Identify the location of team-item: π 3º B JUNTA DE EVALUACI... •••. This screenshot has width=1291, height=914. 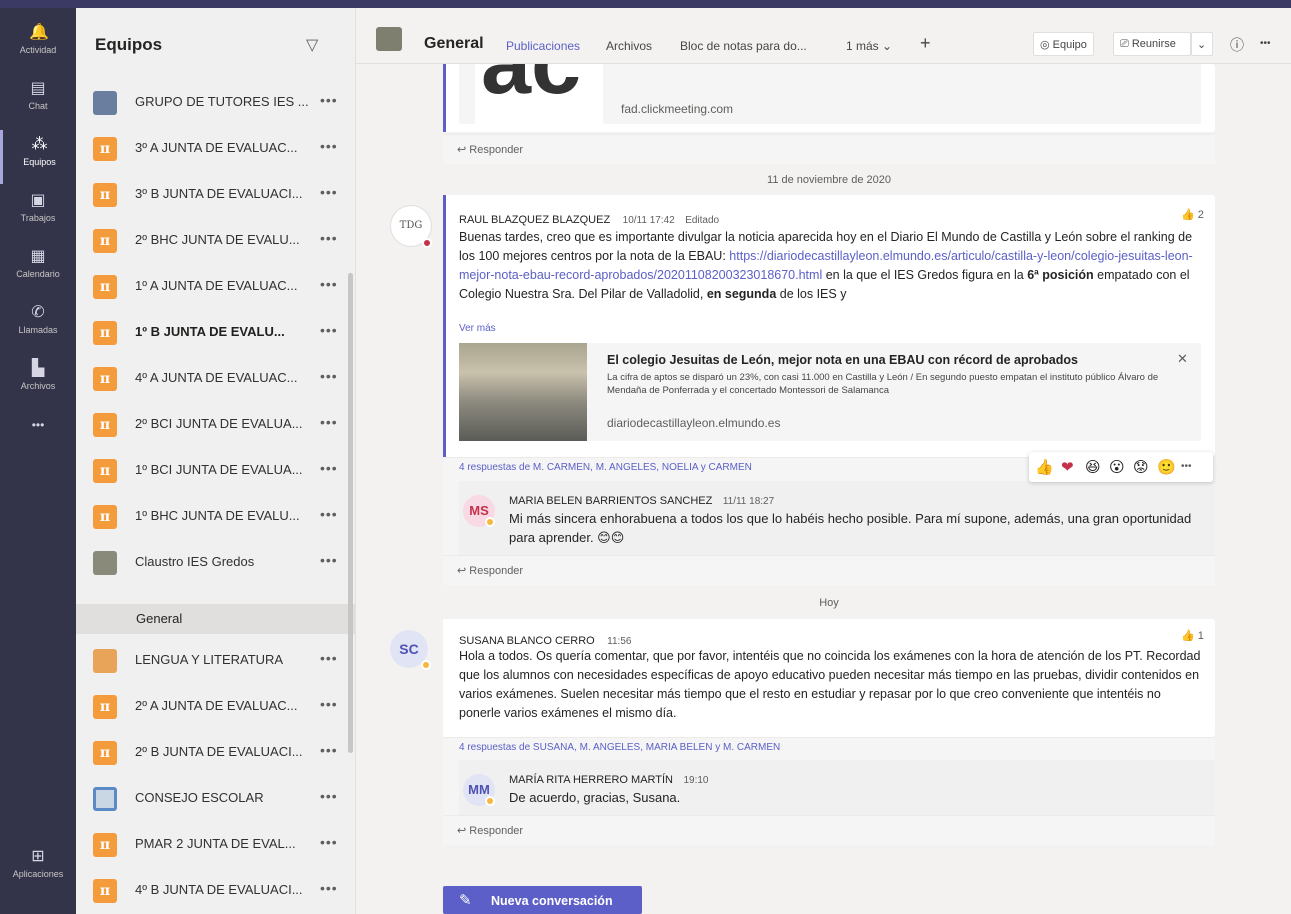
(216, 195).